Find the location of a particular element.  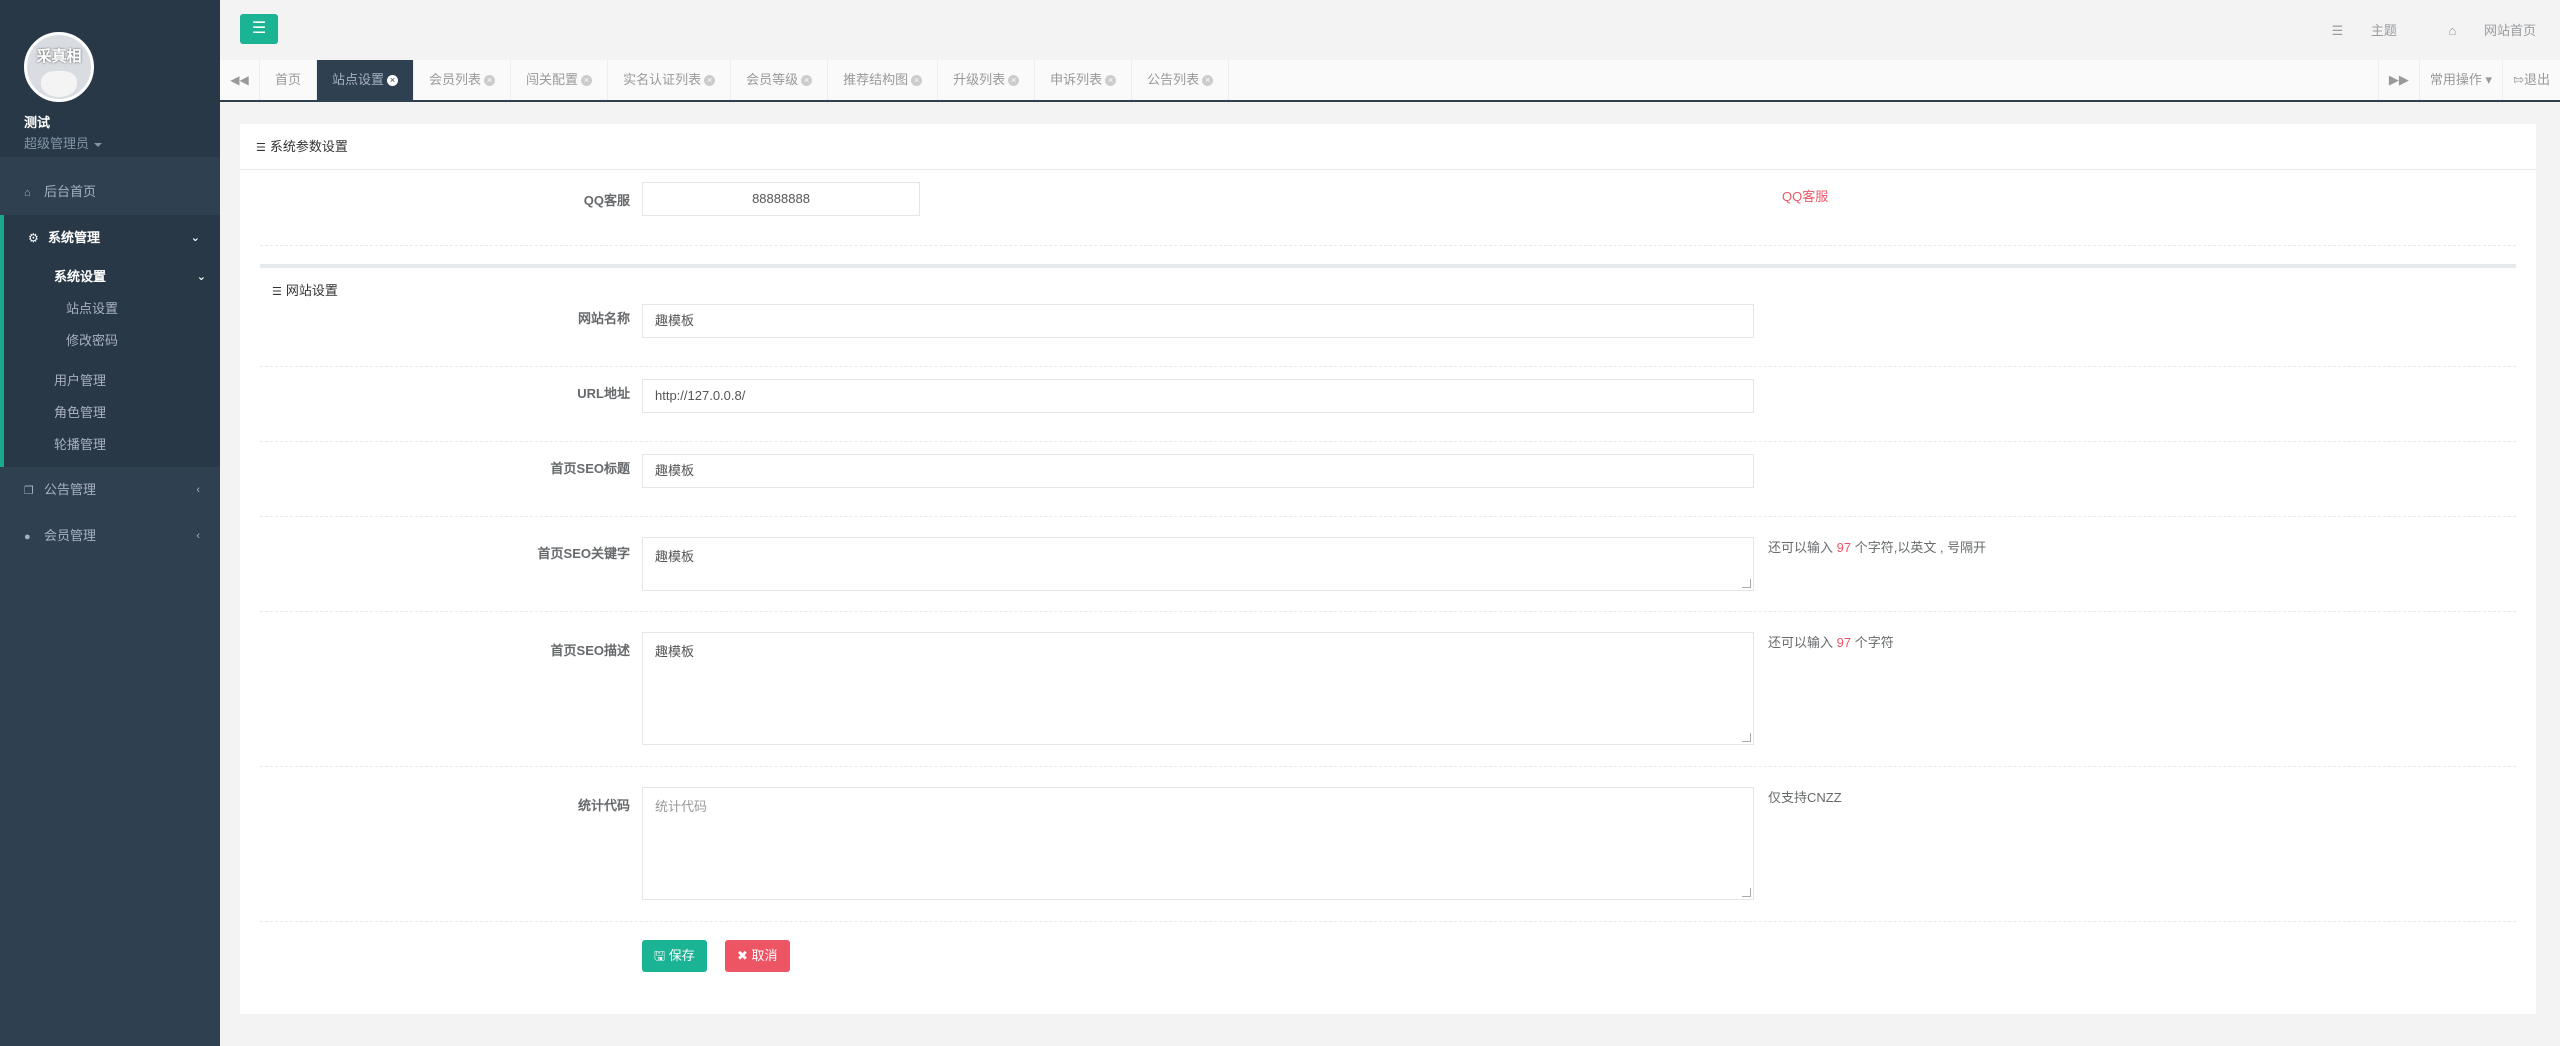

avatar-text: 采真相 is located at coordinates (59, 56).